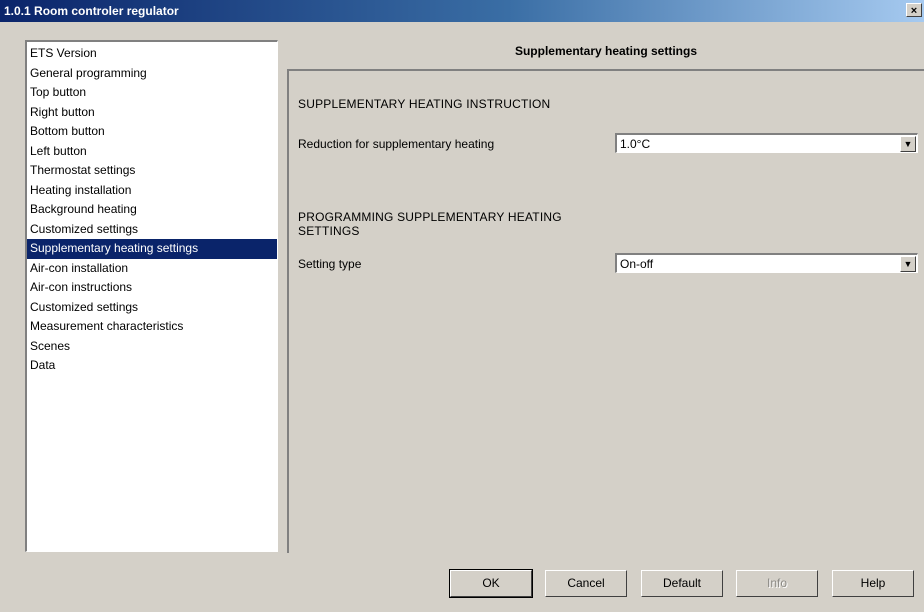 Image resolution: width=924 pixels, height=612 pixels. I want to click on panel-title: Supplementary heating settings, so click(606, 51).